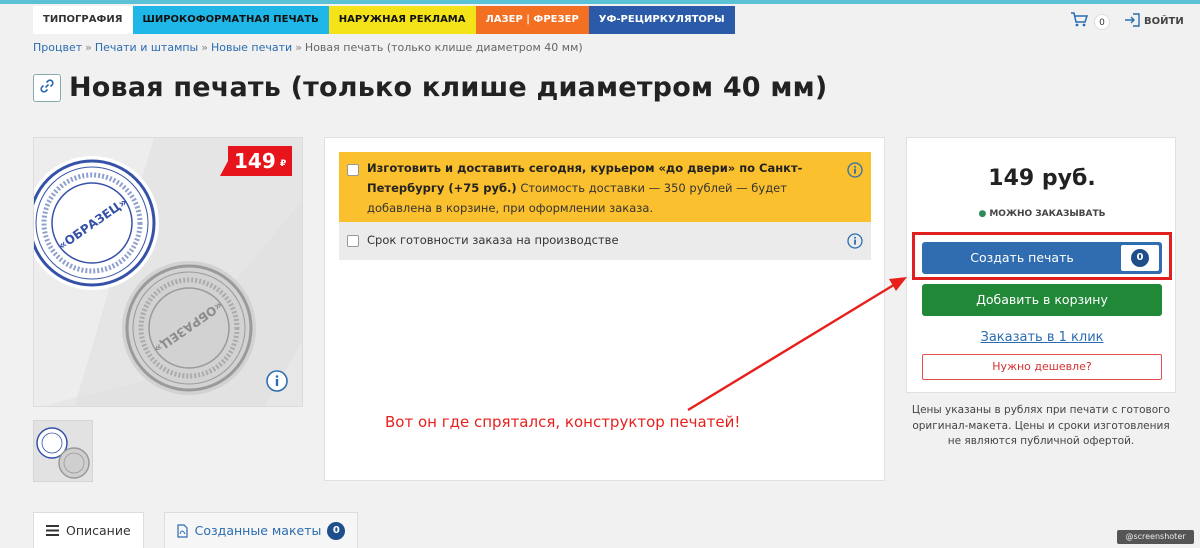 The width and height of the screenshot is (1200, 548). Describe the element at coordinates (1079, 21) in the screenshot. I see `cart-icon` at that location.